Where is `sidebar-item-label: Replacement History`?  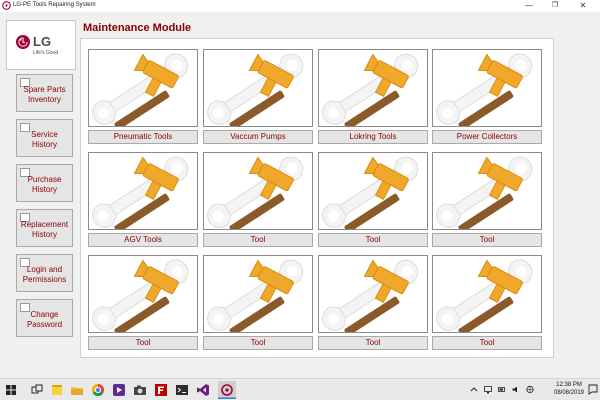
sidebar-item-label: Replacement History is located at coordinates (44, 229).